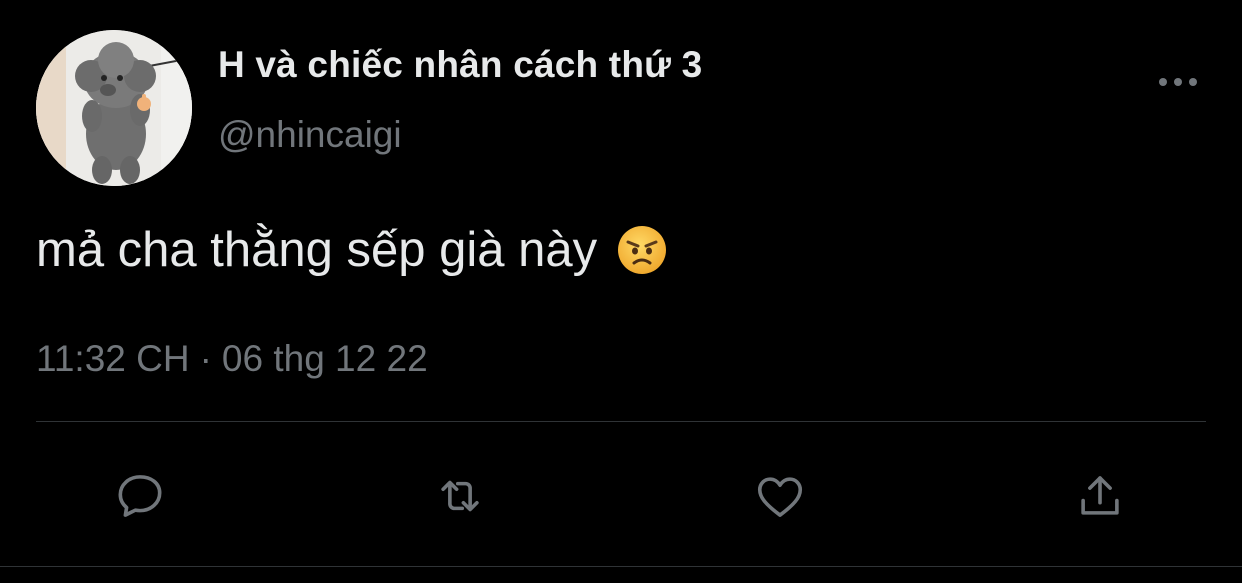  I want to click on more-options-button, so click(1178, 82).